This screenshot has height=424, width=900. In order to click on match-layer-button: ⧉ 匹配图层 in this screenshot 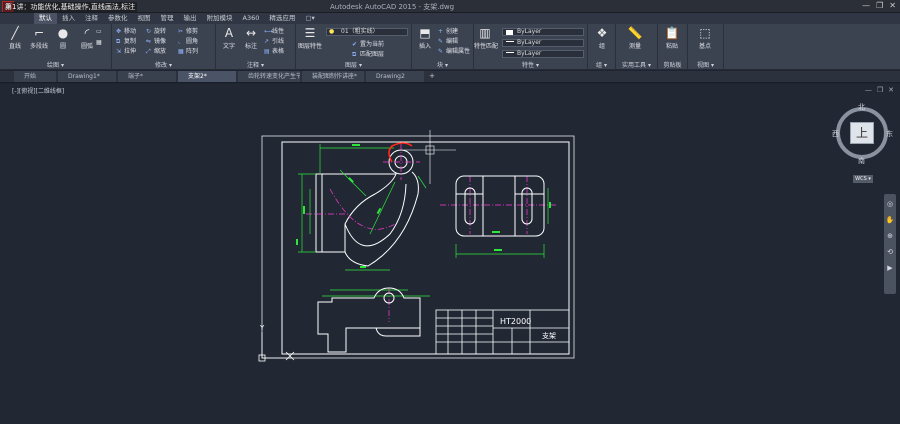, I will do `click(368, 54)`.